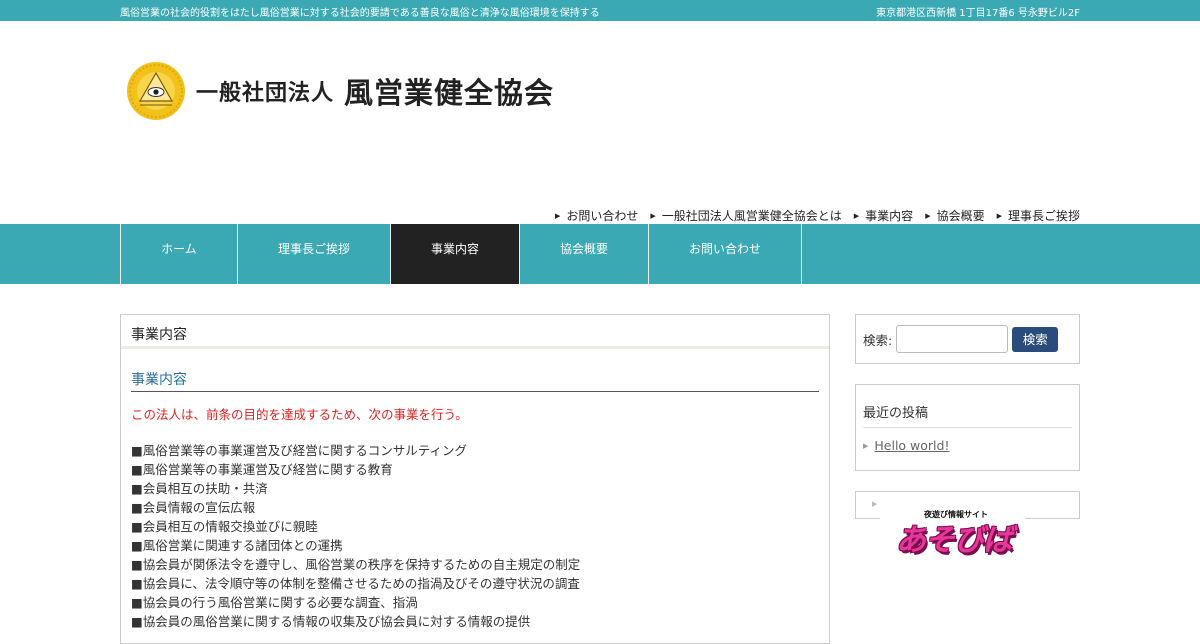 Image resolution: width=1200 pixels, height=644 pixels. What do you see at coordinates (1035, 339) in the screenshot?
I see `search-button: 検索` at bounding box center [1035, 339].